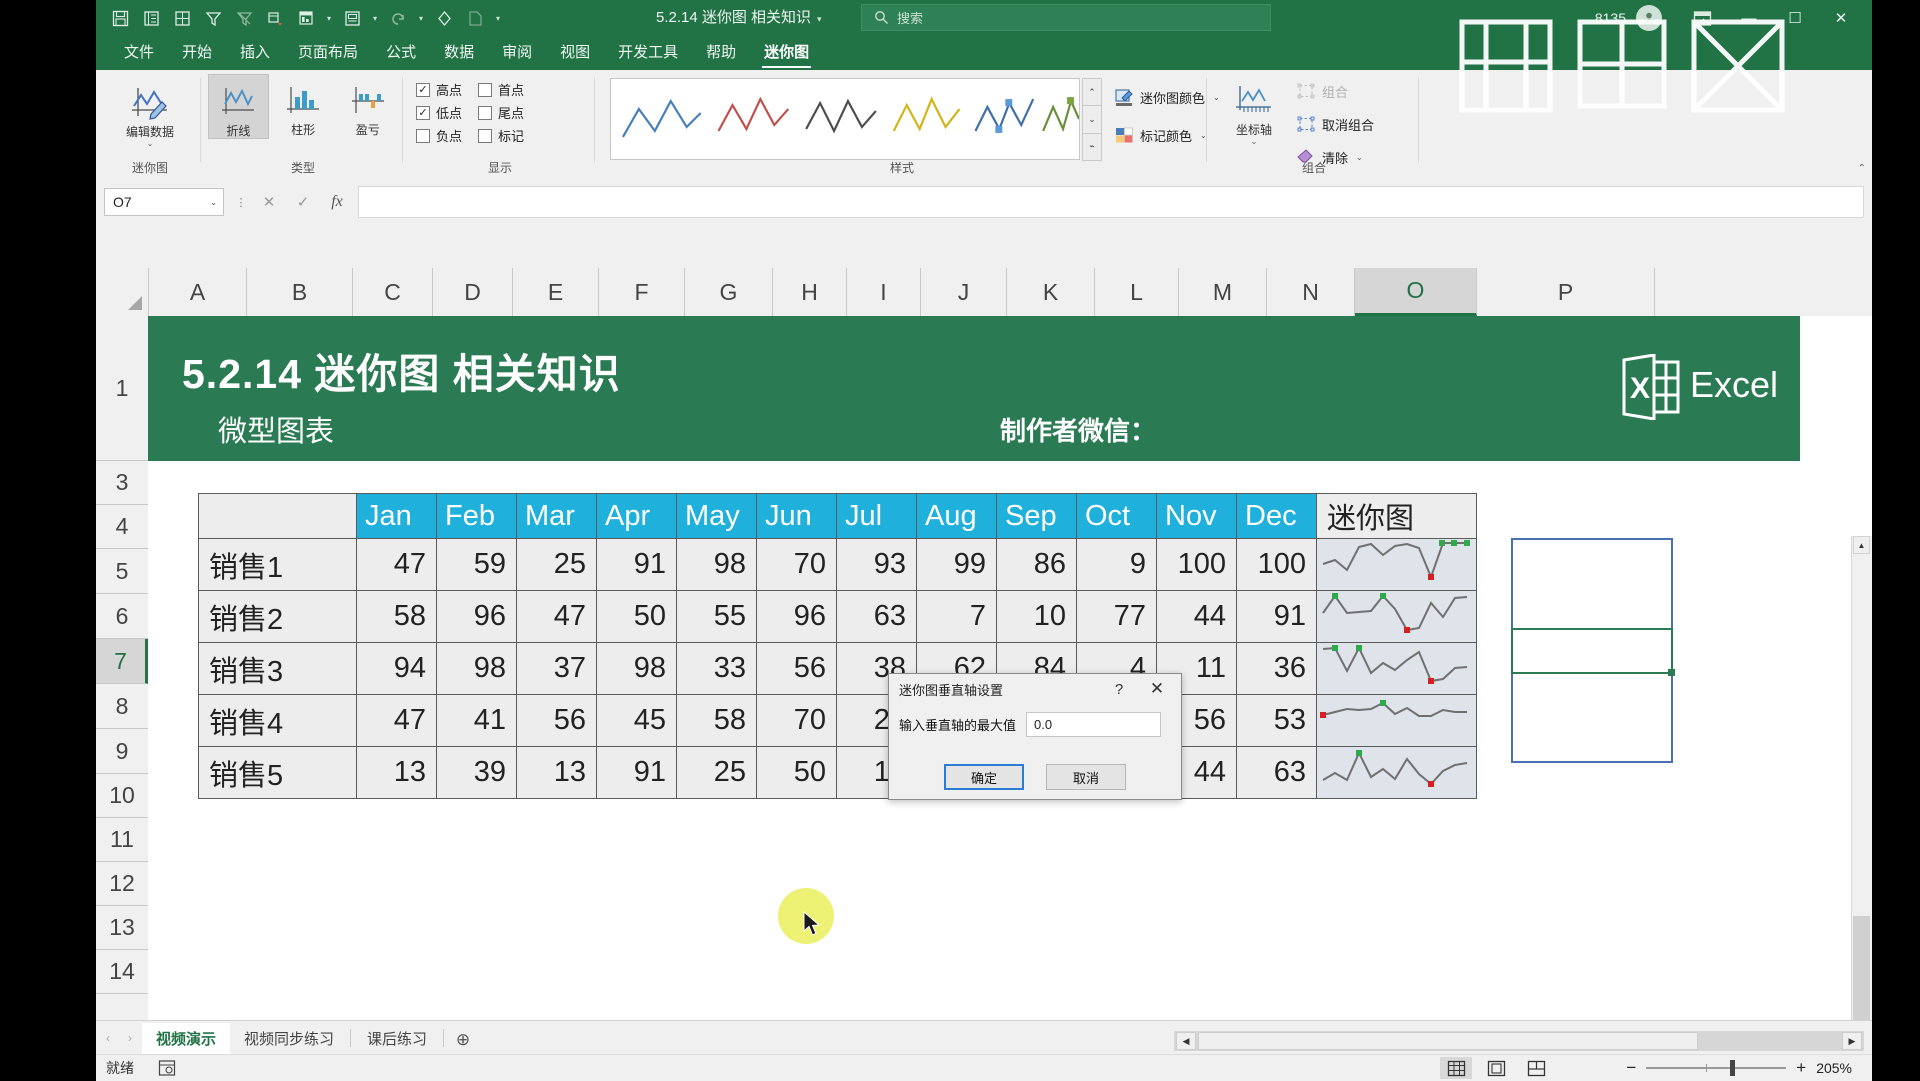 Image resolution: width=1920 pixels, height=1081 pixels. I want to click on cell-r5c12: 63, so click(1276, 772).